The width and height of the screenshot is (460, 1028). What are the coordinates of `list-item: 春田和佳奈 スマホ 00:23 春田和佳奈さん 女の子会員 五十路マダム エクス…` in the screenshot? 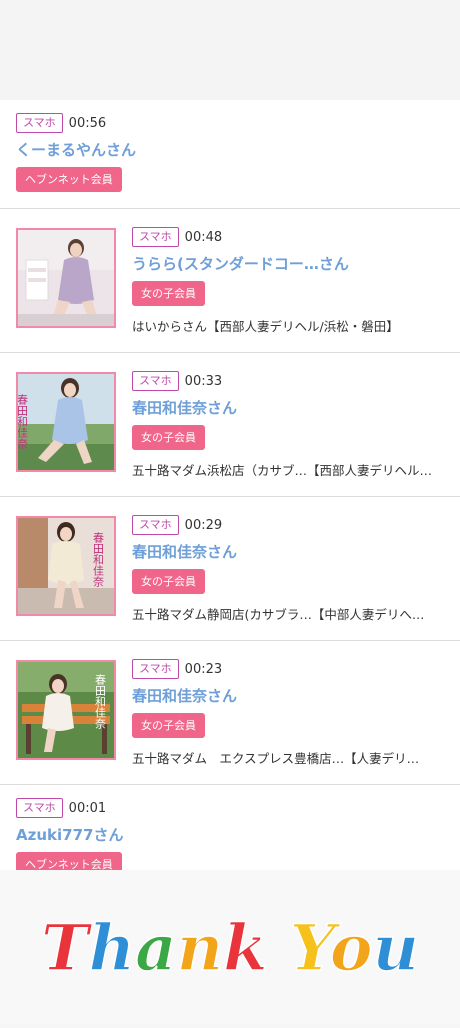 It's located at (230, 713).